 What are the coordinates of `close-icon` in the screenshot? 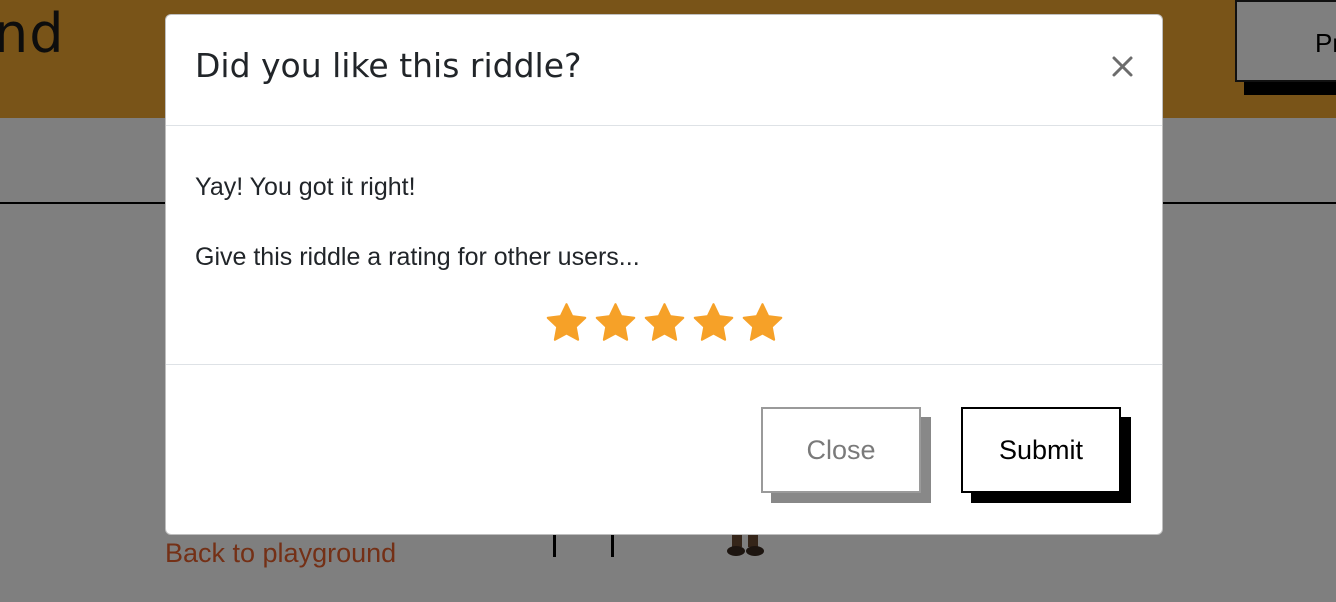 It's located at (1123, 66).